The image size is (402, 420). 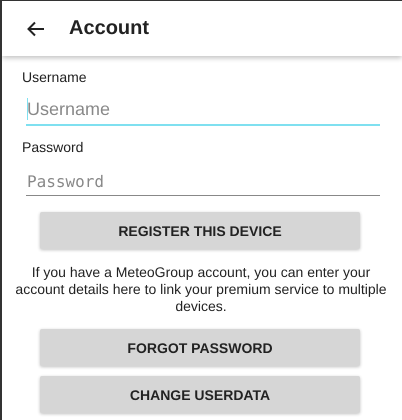 I want to click on info-text: If you have a MeteoGroup account, you can enter your account details here to link your premium service to multiple devices., so click(x=201, y=289).